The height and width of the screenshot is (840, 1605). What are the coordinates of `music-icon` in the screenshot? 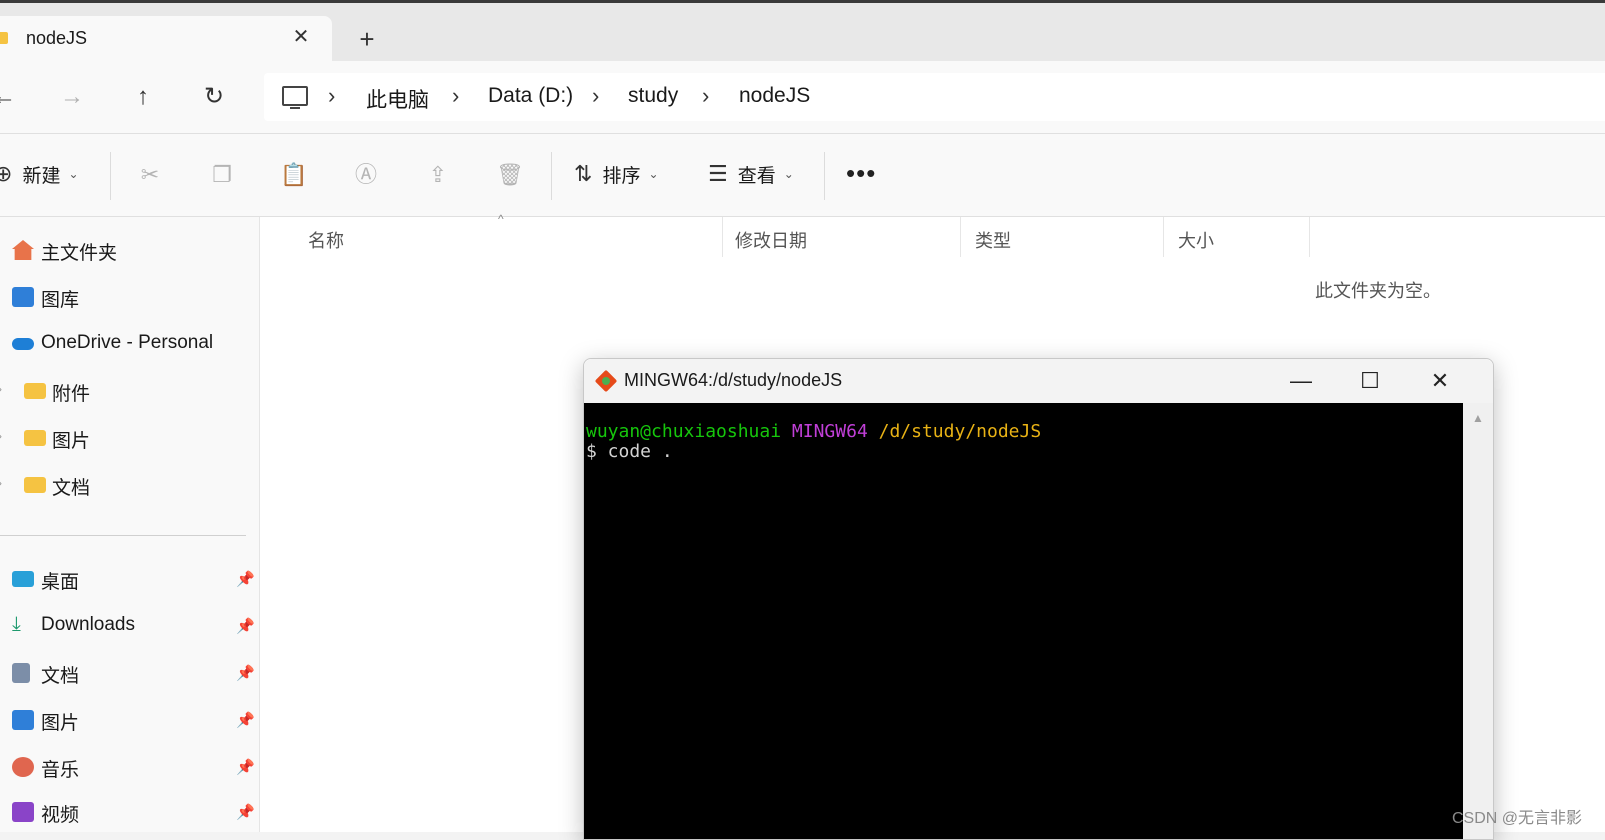 It's located at (23, 767).